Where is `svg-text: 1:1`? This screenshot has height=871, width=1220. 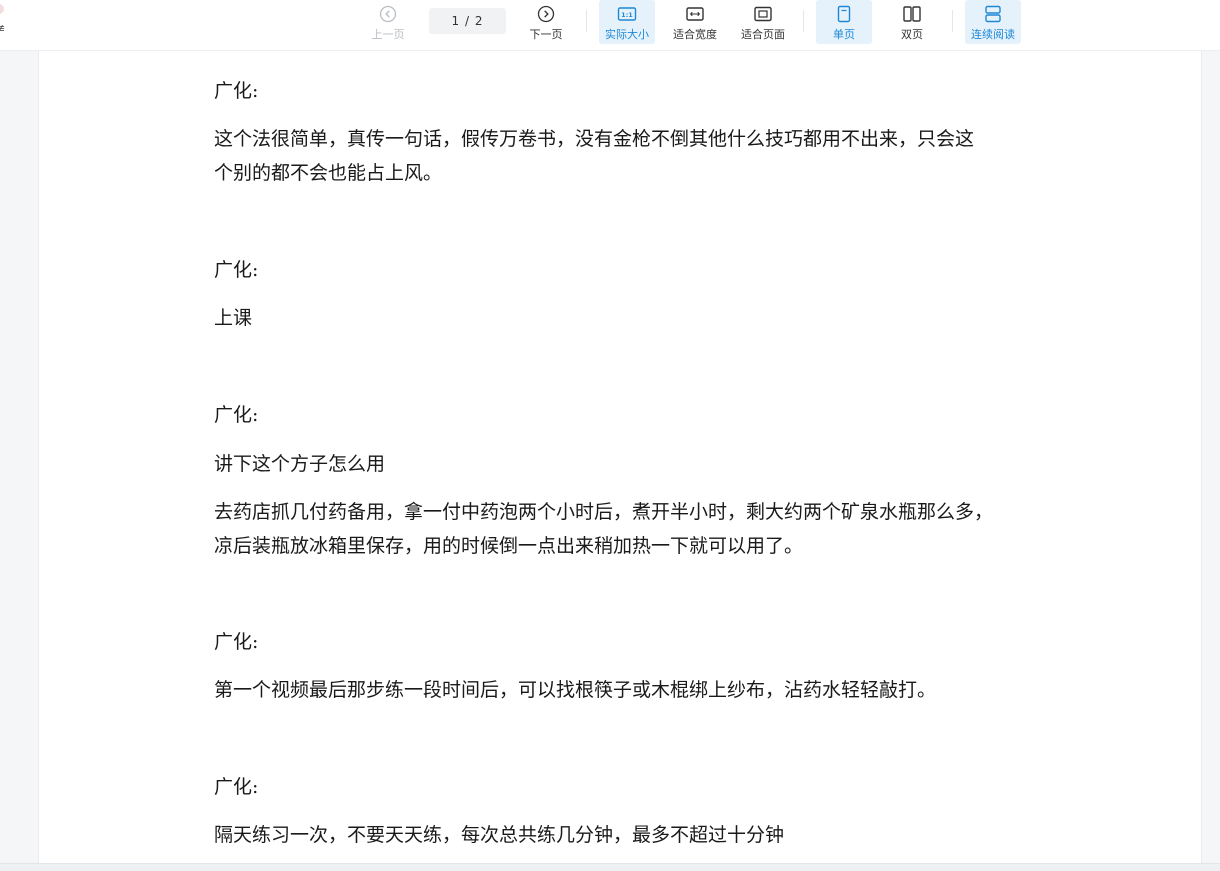 svg-text: 1:1 is located at coordinates (627, 15).